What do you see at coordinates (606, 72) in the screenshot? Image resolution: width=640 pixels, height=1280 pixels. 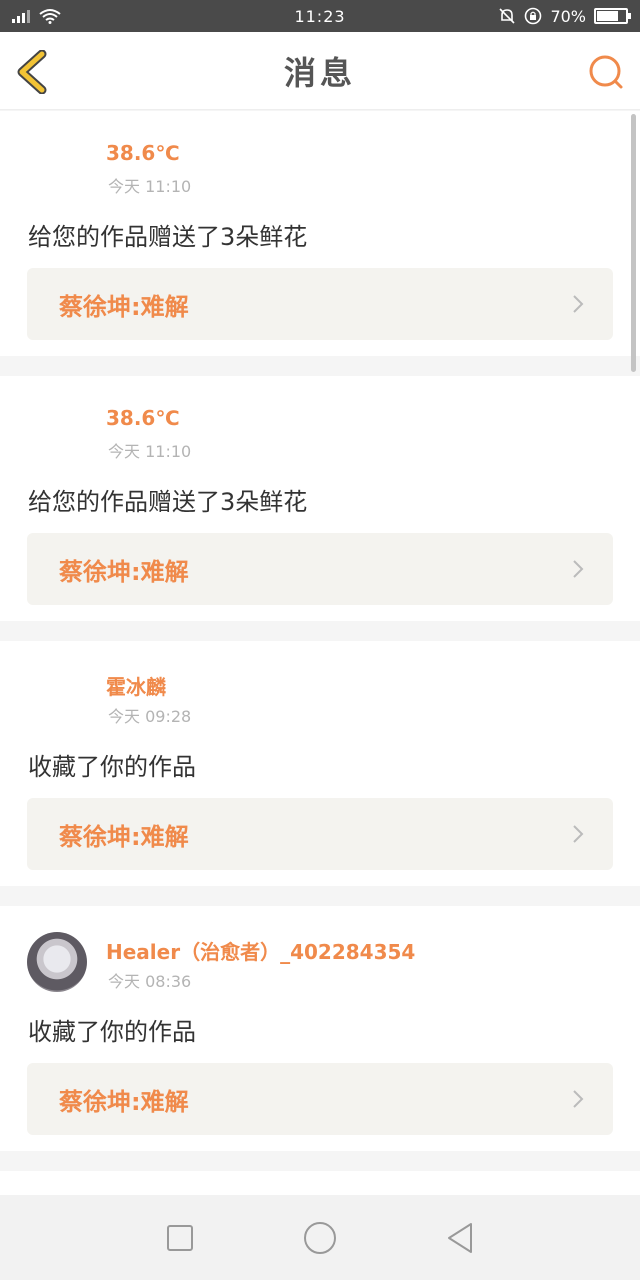 I see `search-icon` at bounding box center [606, 72].